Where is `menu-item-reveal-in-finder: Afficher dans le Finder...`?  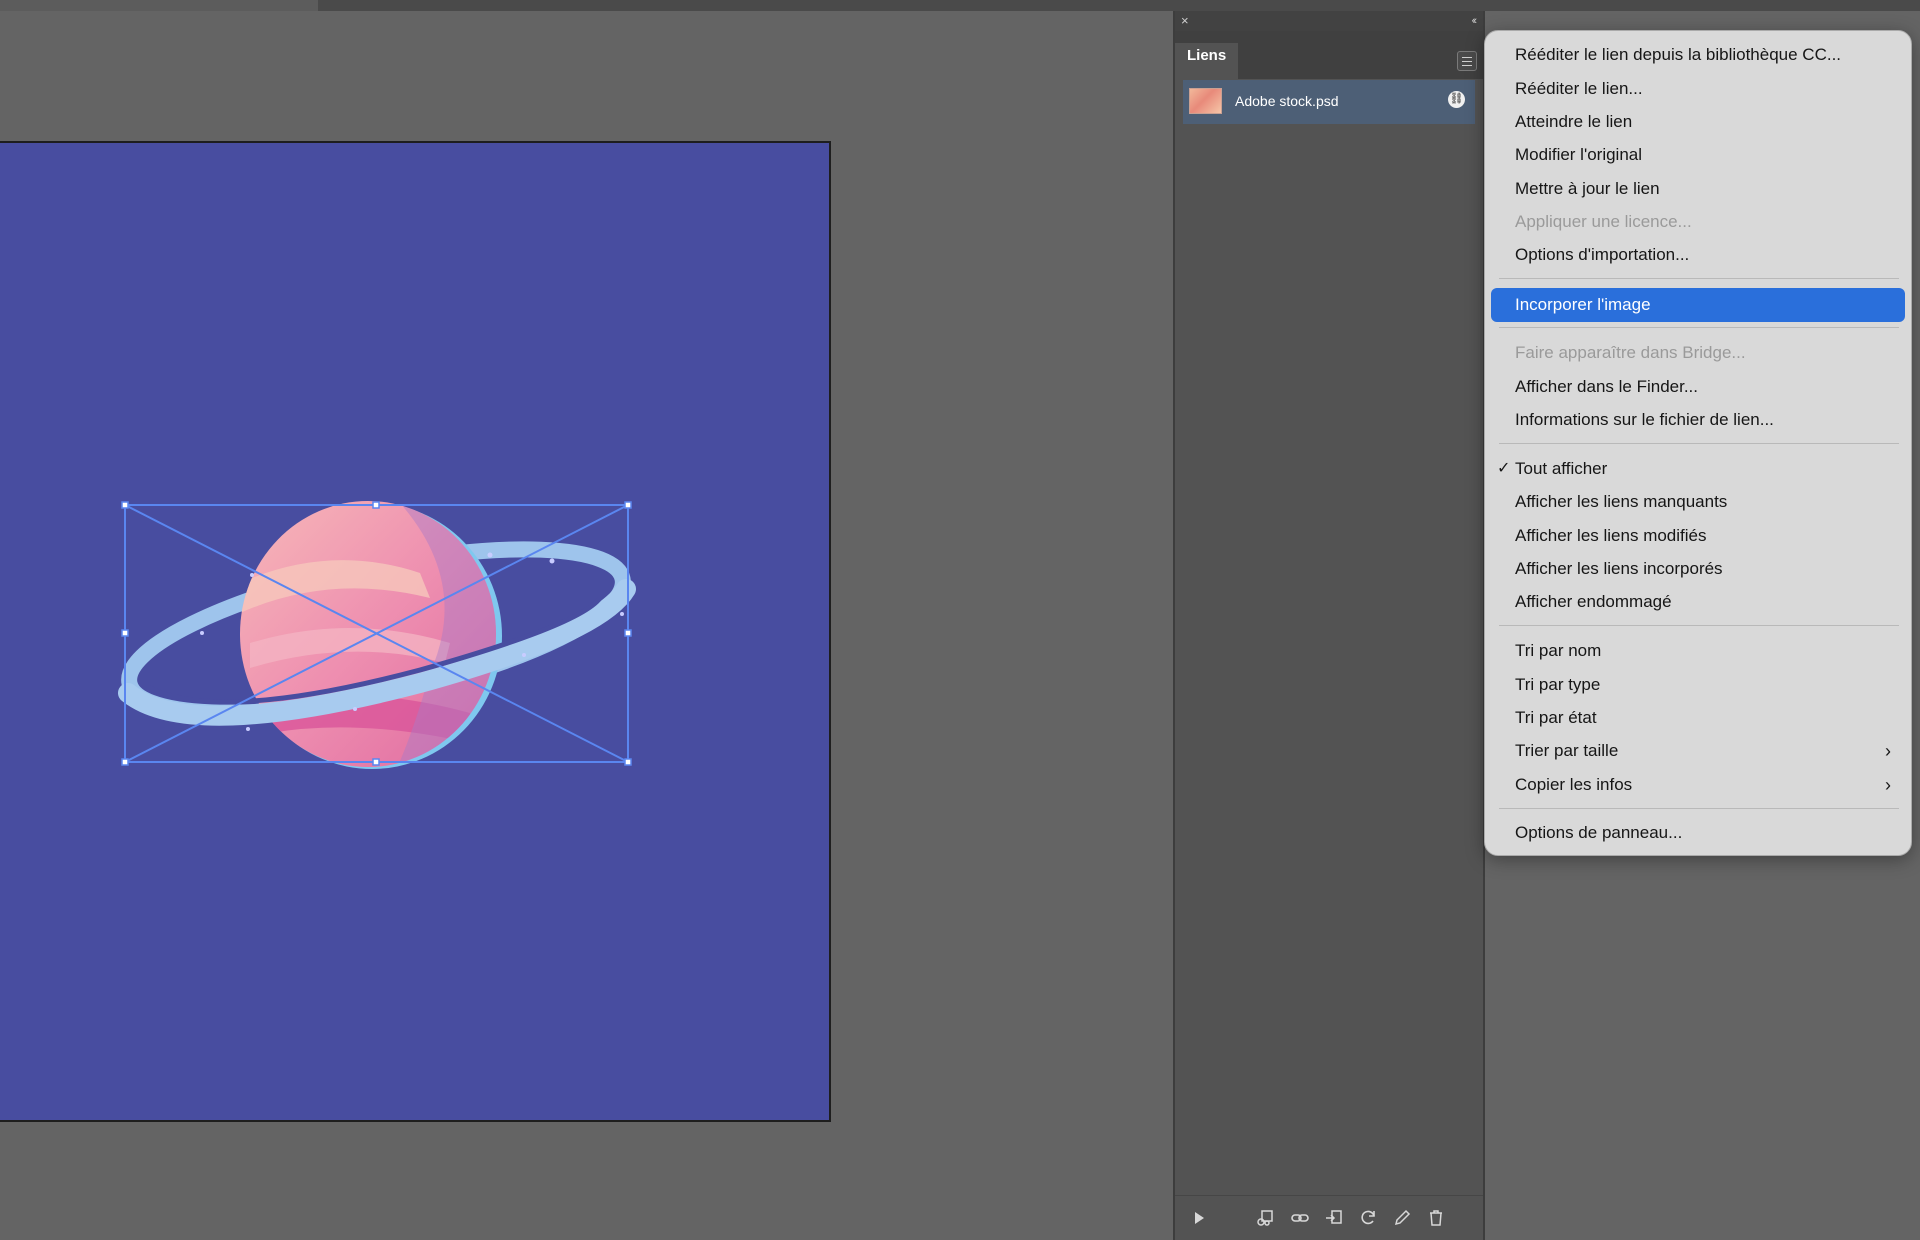 menu-item-reveal-in-finder: Afficher dans le Finder... is located at coordinates (1606, 387).